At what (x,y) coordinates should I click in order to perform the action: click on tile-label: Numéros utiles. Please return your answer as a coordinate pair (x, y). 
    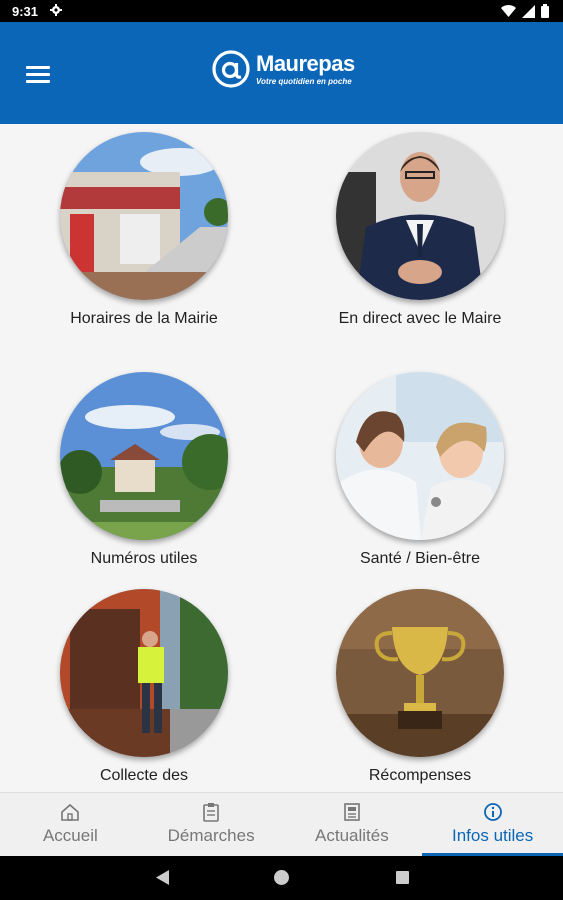
    Looking at the image, I should click on (144, 558).